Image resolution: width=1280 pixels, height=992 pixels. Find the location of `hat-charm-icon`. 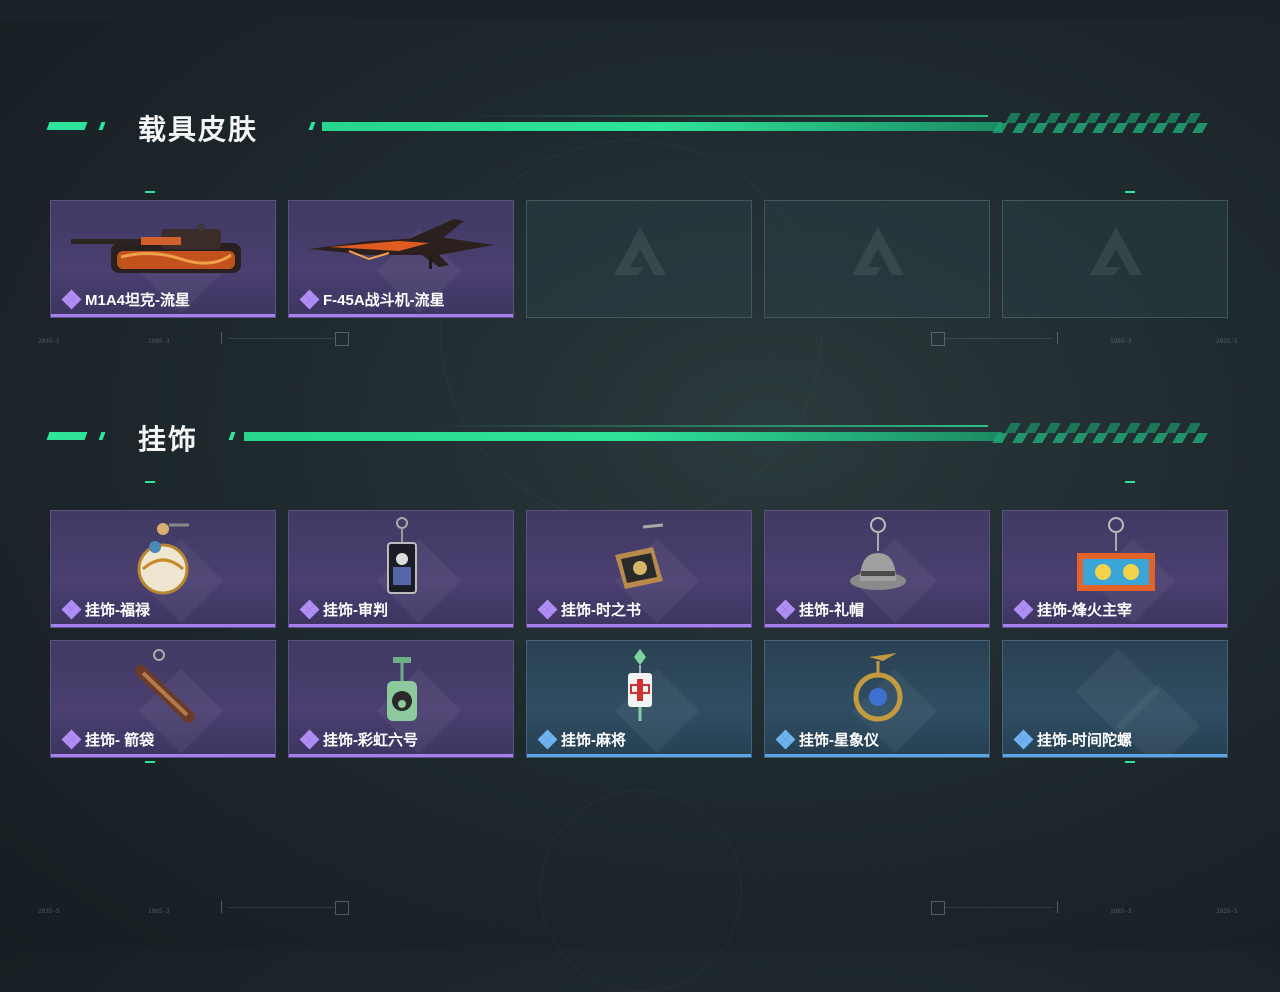

hat-charm-icon is located at coordinates (878, 553).